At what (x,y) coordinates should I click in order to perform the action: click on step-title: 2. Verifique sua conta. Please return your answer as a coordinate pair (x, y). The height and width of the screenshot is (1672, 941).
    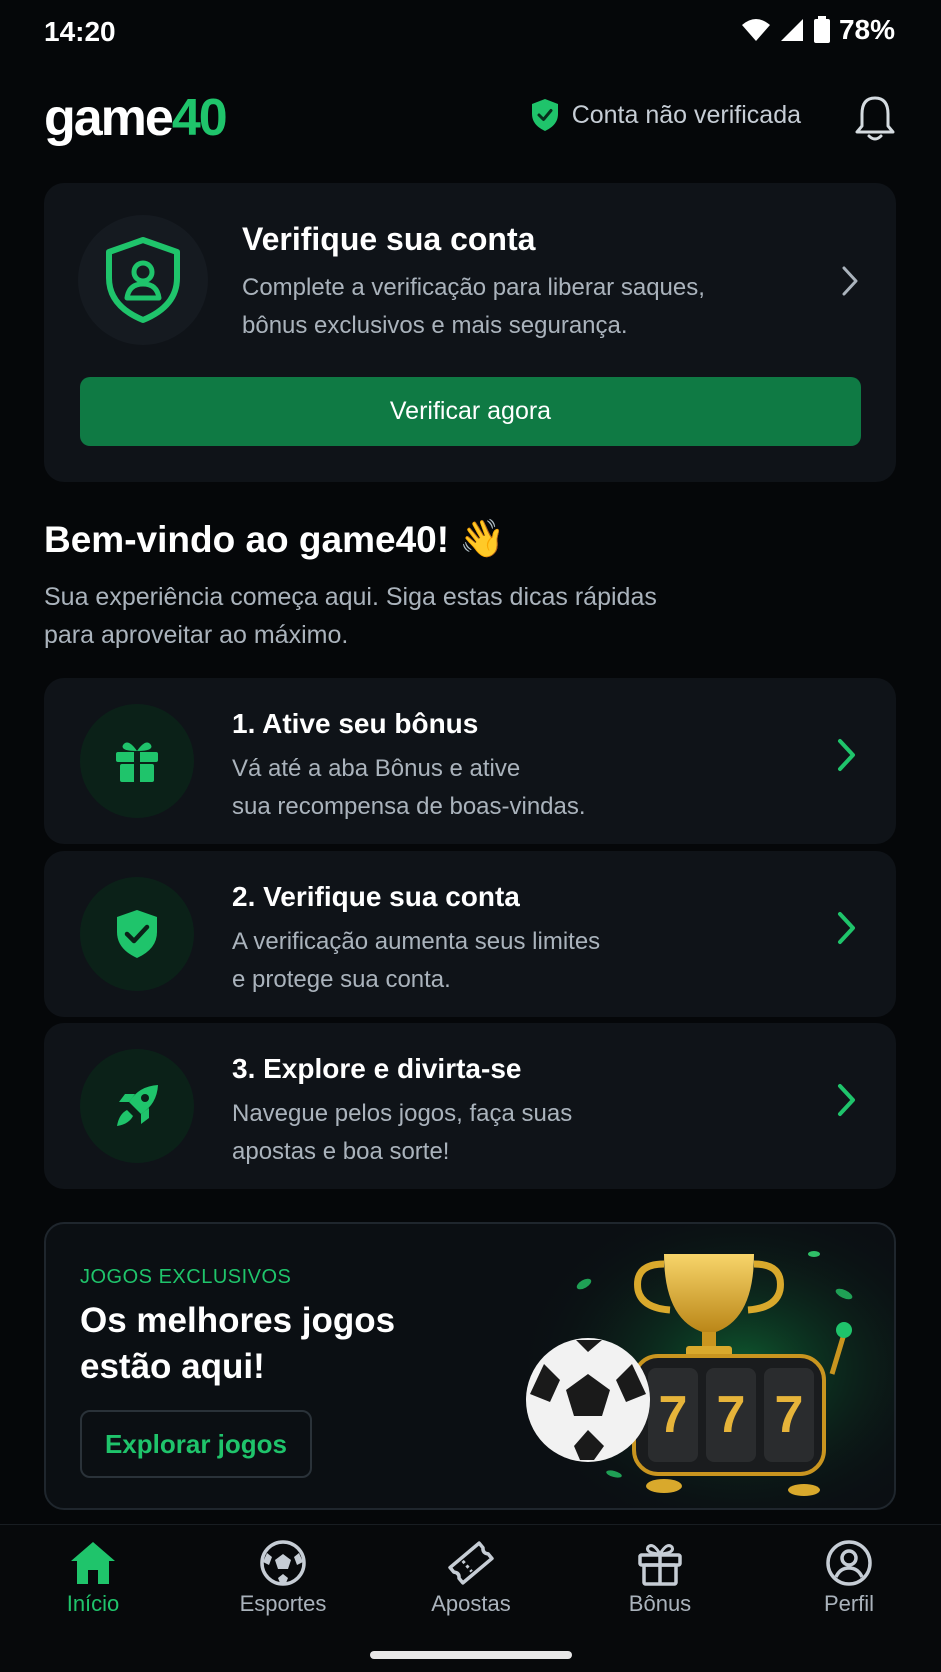
    Looking at the image, I should click on (376, 896).